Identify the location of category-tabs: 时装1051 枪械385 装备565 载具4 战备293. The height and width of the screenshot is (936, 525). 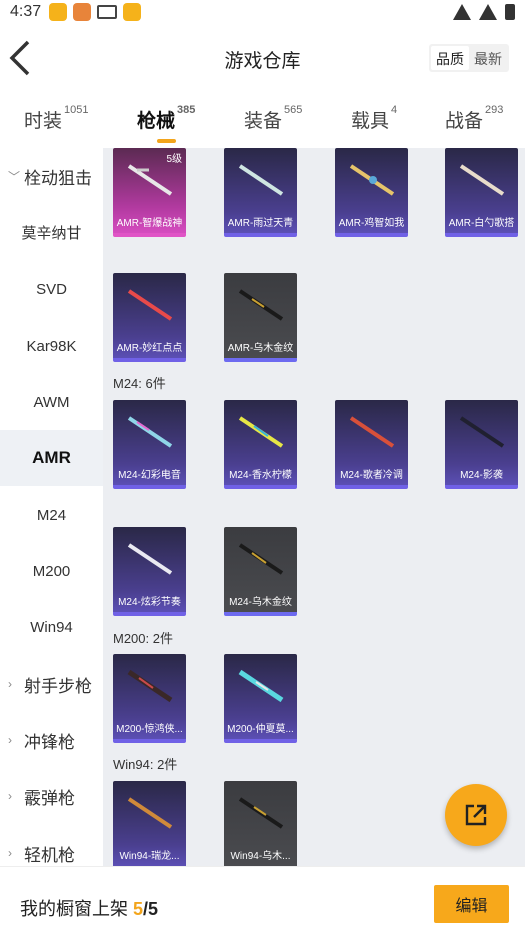
(262, 123).